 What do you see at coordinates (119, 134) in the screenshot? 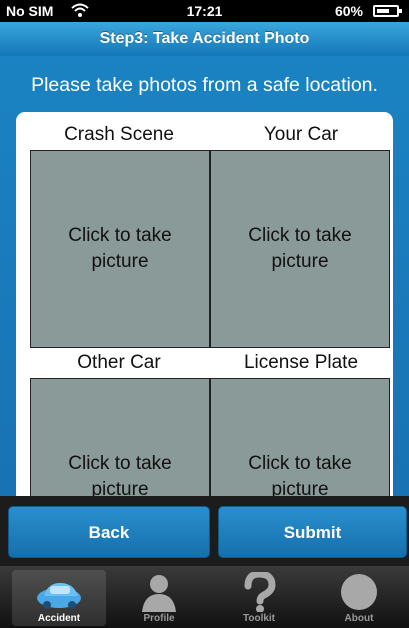
I see `slot-label-crash-scene: Crash Scene` at bounding box center [119, 134].